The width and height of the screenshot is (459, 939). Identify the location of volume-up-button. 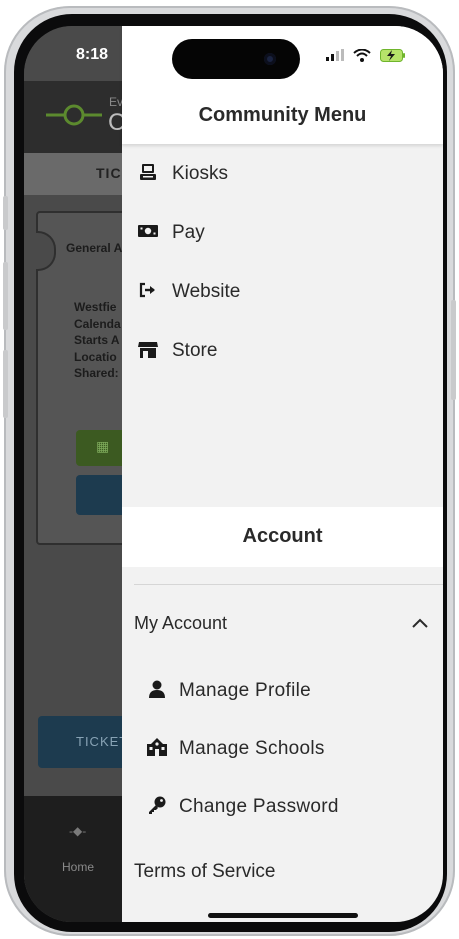
(5, 296).